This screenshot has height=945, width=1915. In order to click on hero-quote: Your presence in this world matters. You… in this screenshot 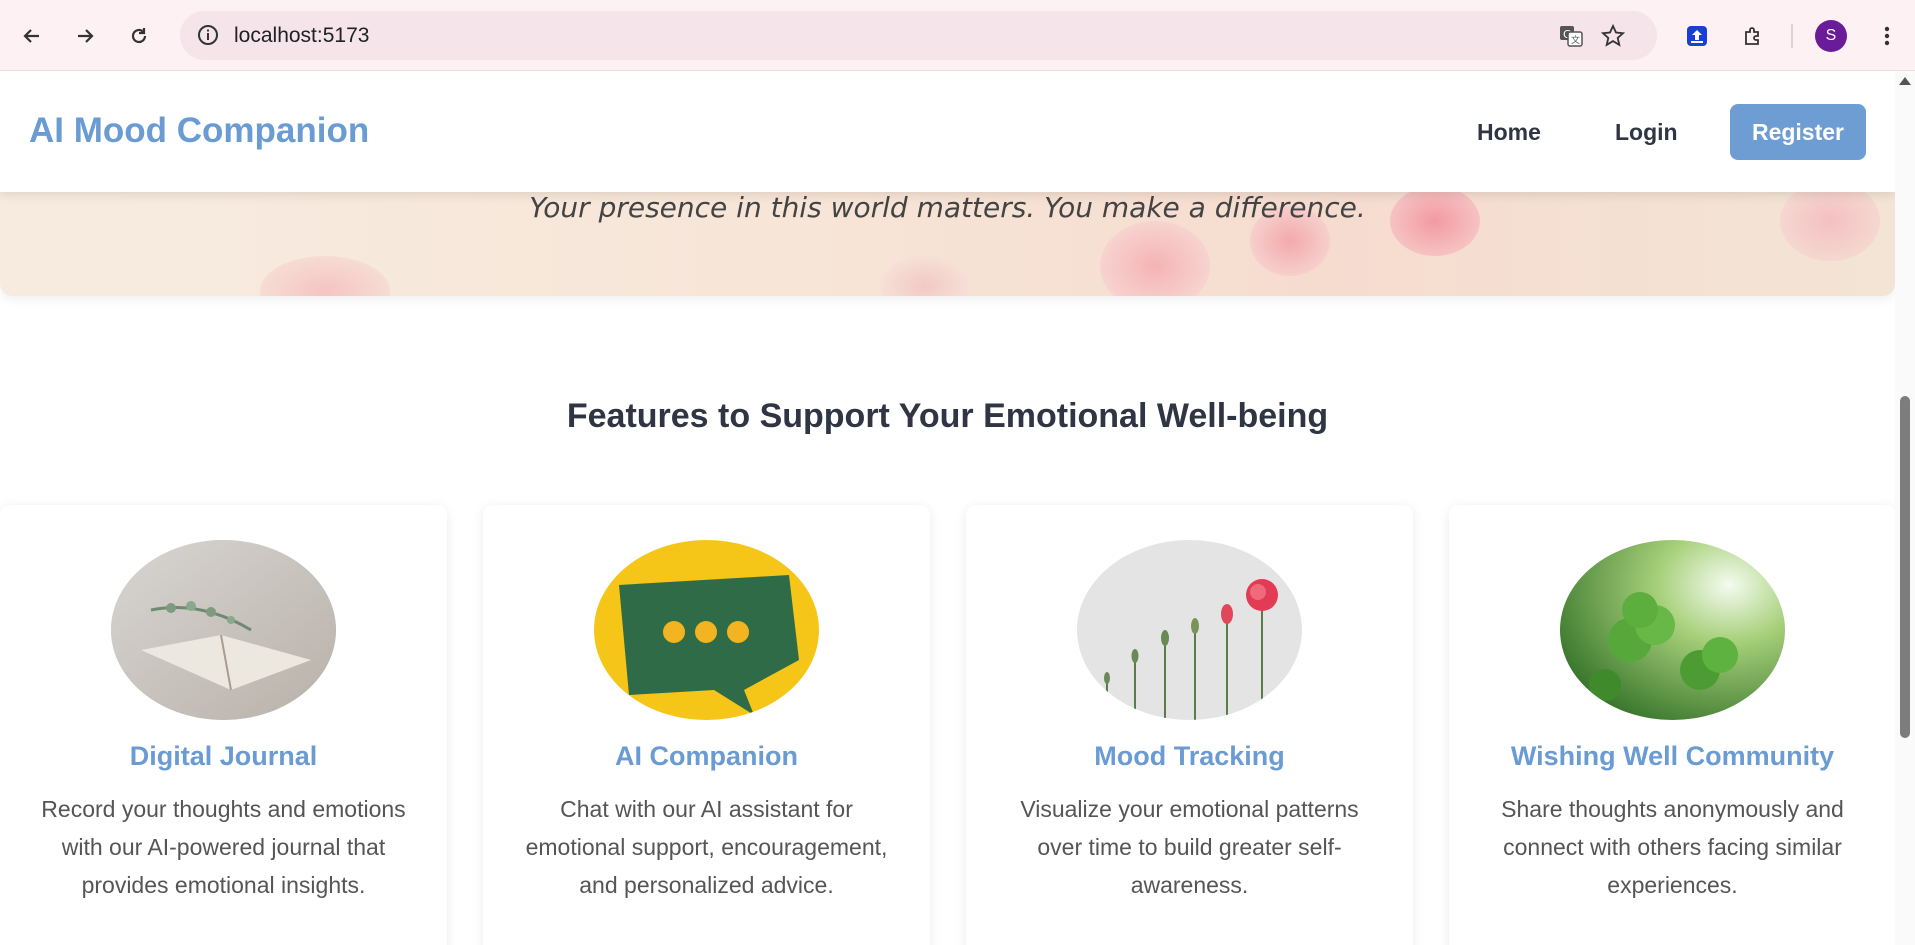, I will do `click(947, 207)`.